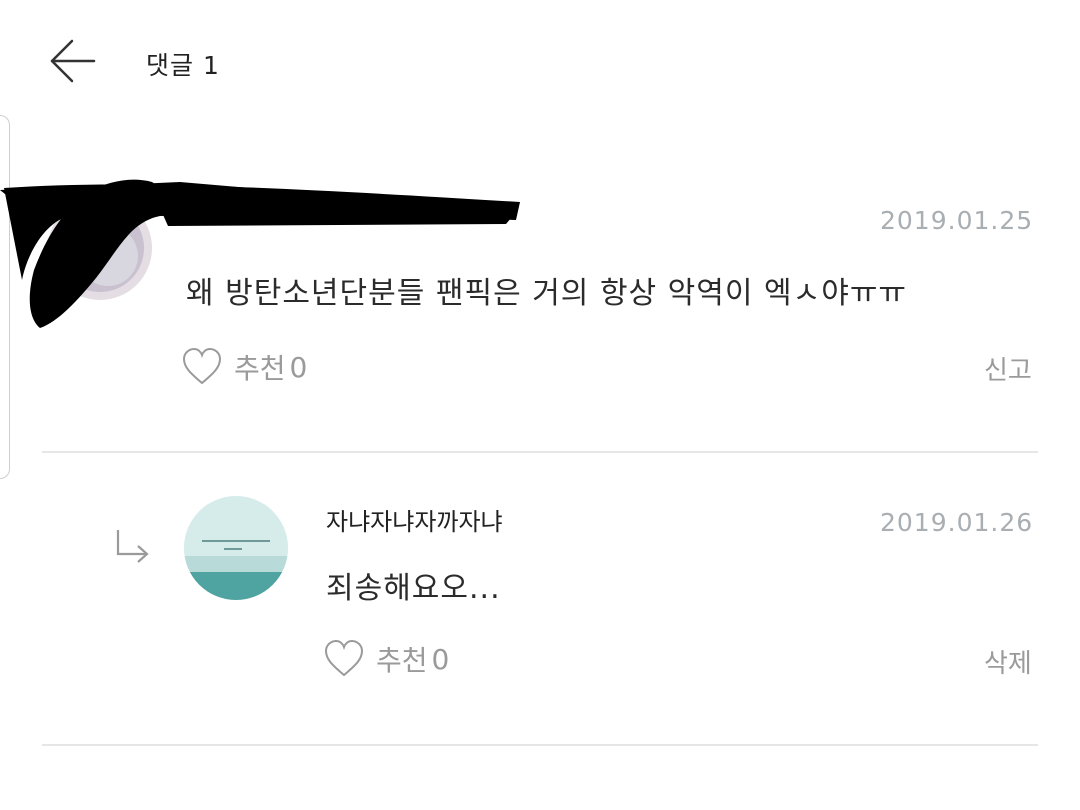  What do you see at coordinates (1008, 368) in the screenshot?
I see `report-link: 신고` at bounding box center [1008, 368].